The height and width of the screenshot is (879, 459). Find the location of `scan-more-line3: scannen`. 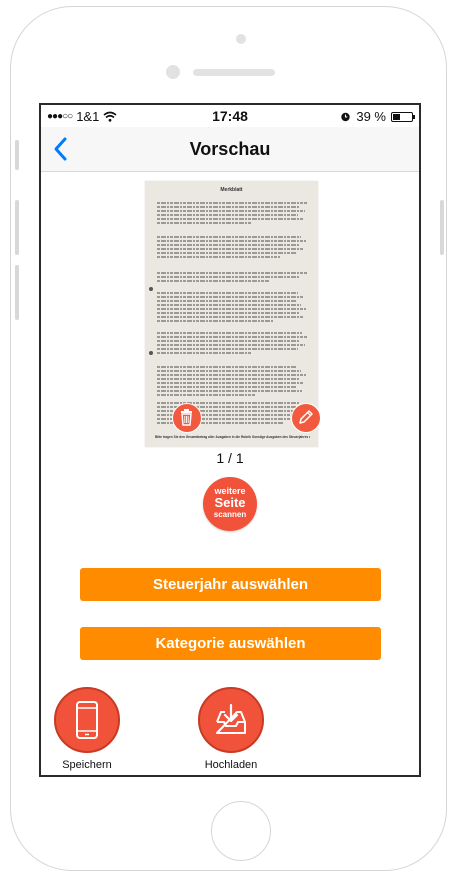

scan-more-line3: scannen is located at coordinates (230, 514).